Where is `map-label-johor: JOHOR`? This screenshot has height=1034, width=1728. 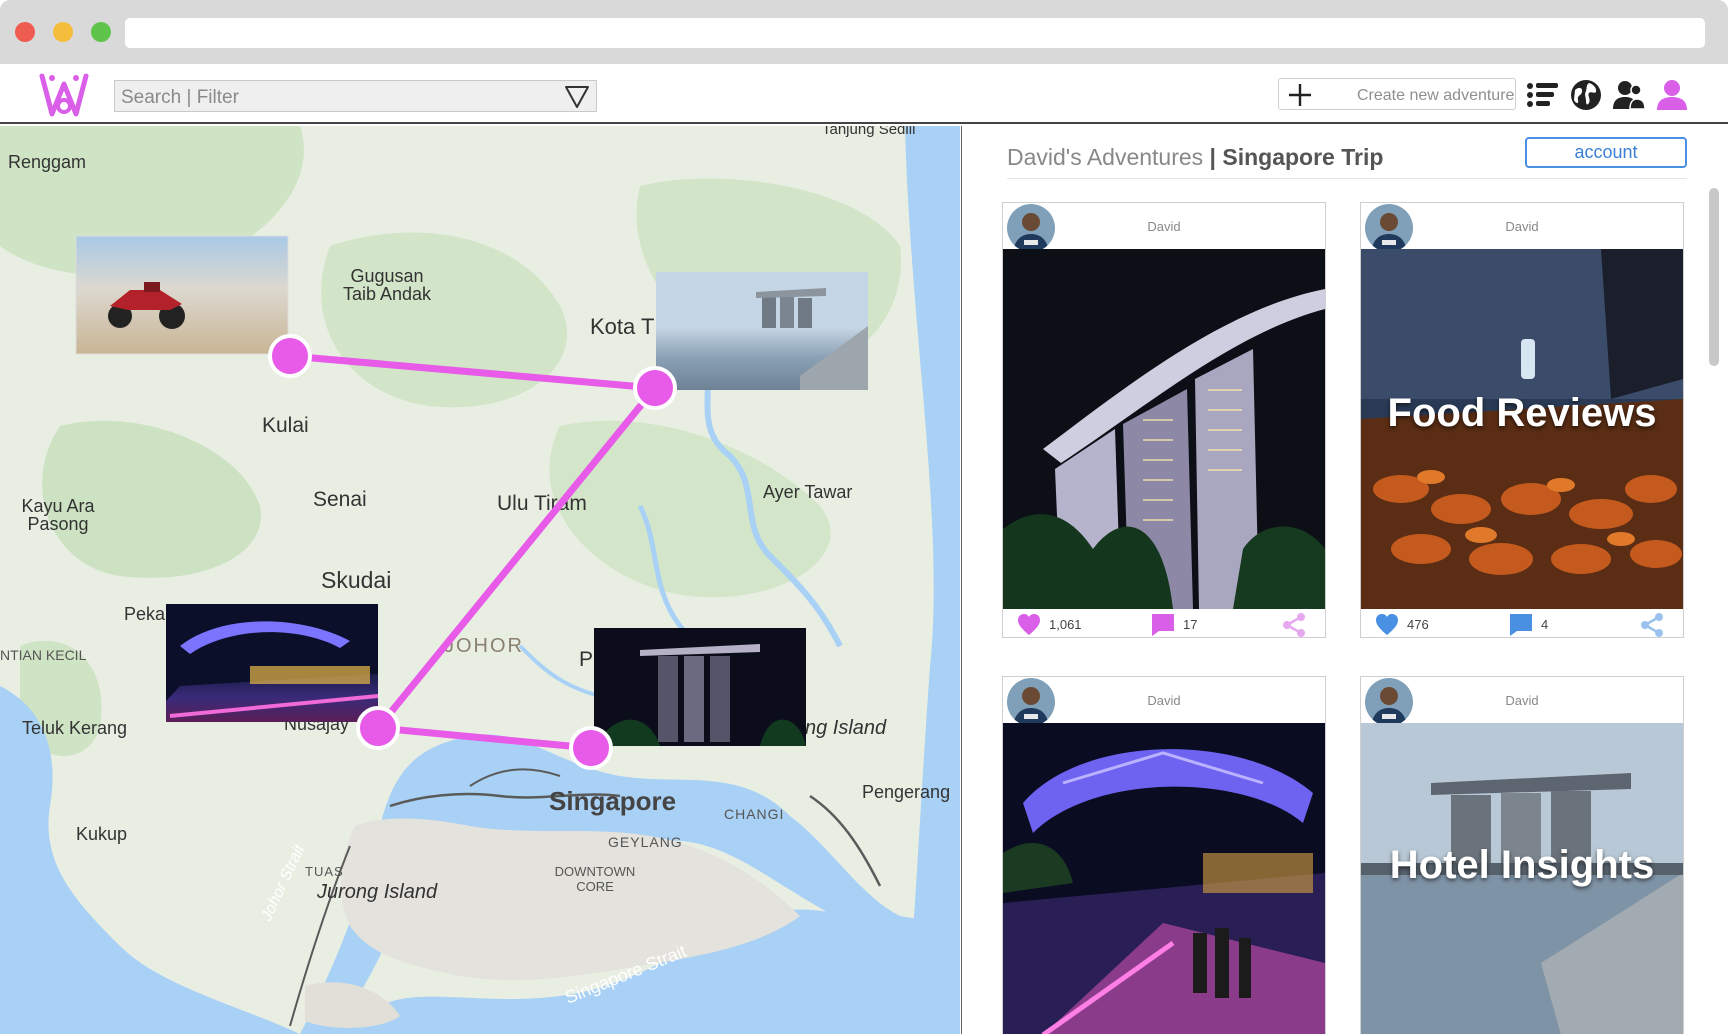
map-label-johor: JOHOR is located at coordinates (484, 646).